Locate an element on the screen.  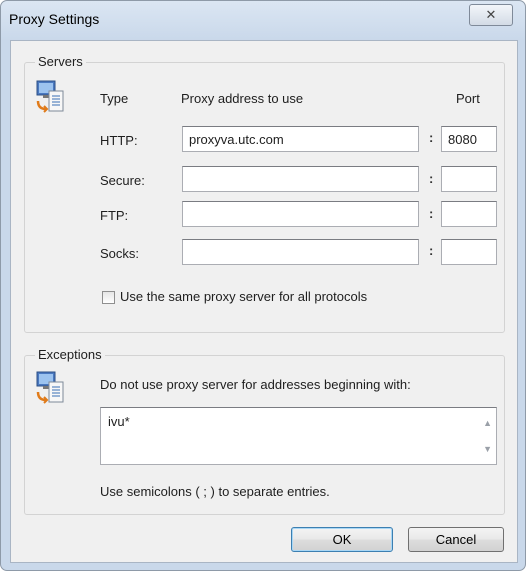
servers-group-label: Servers is located at coordinates (60, 61).